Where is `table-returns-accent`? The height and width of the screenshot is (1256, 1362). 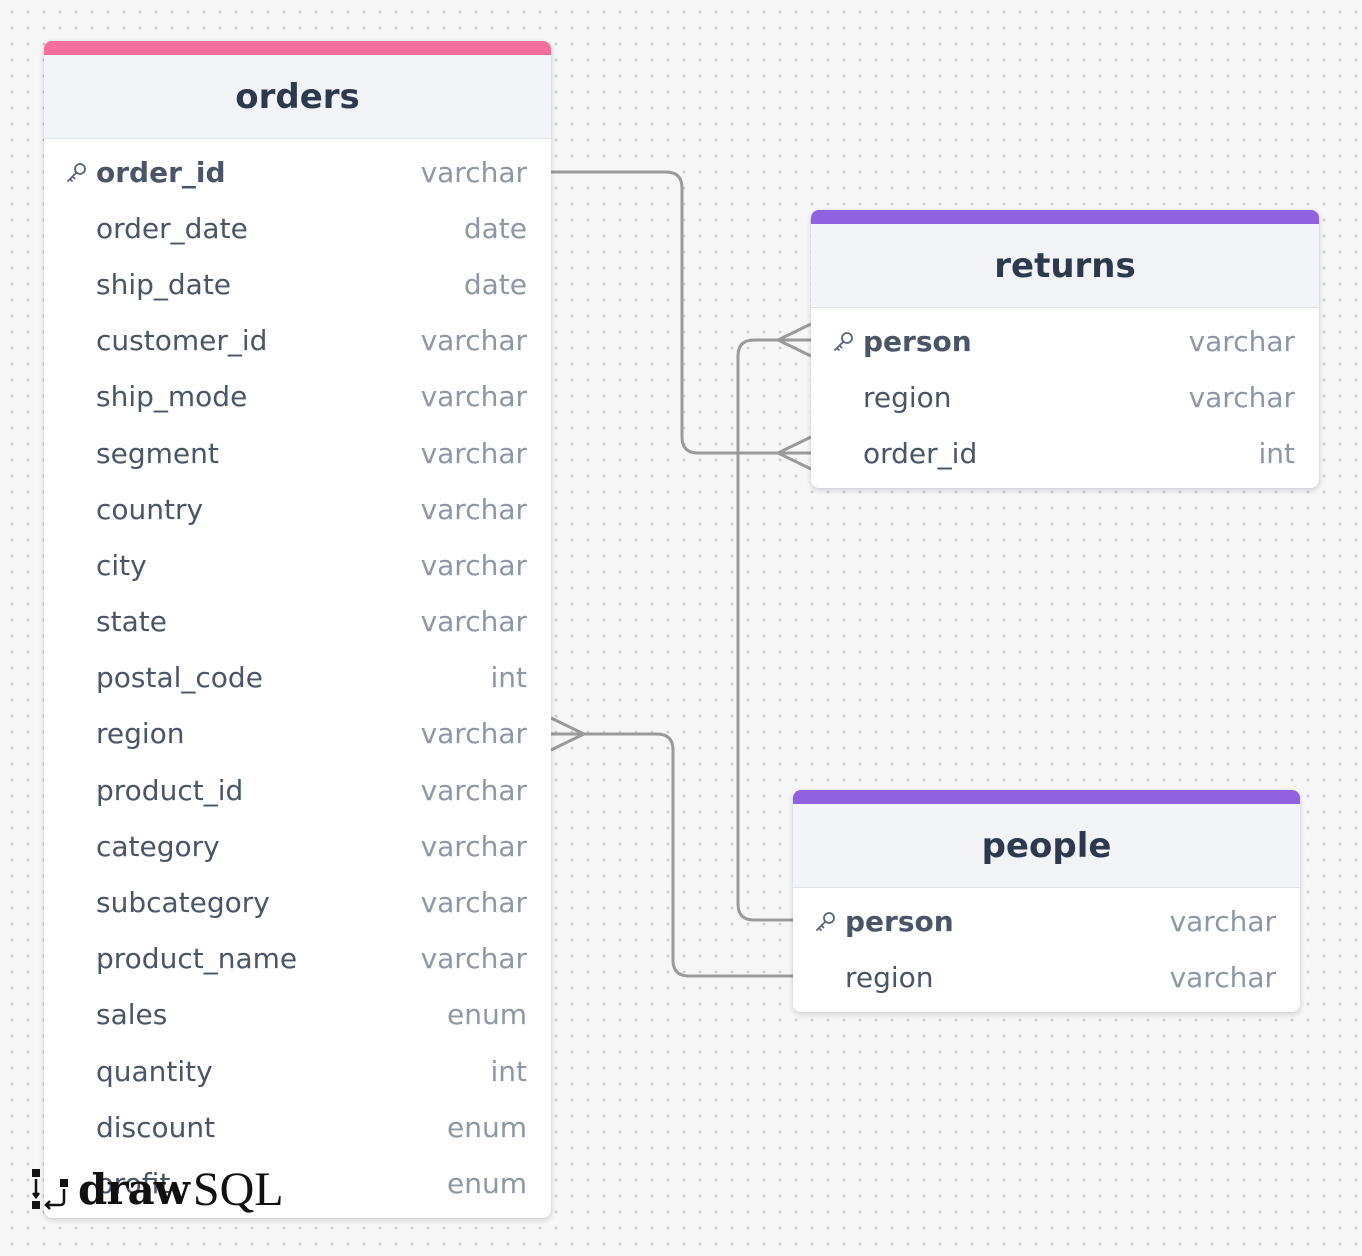
table-returns-accent is located at coordinates (1065, 217).